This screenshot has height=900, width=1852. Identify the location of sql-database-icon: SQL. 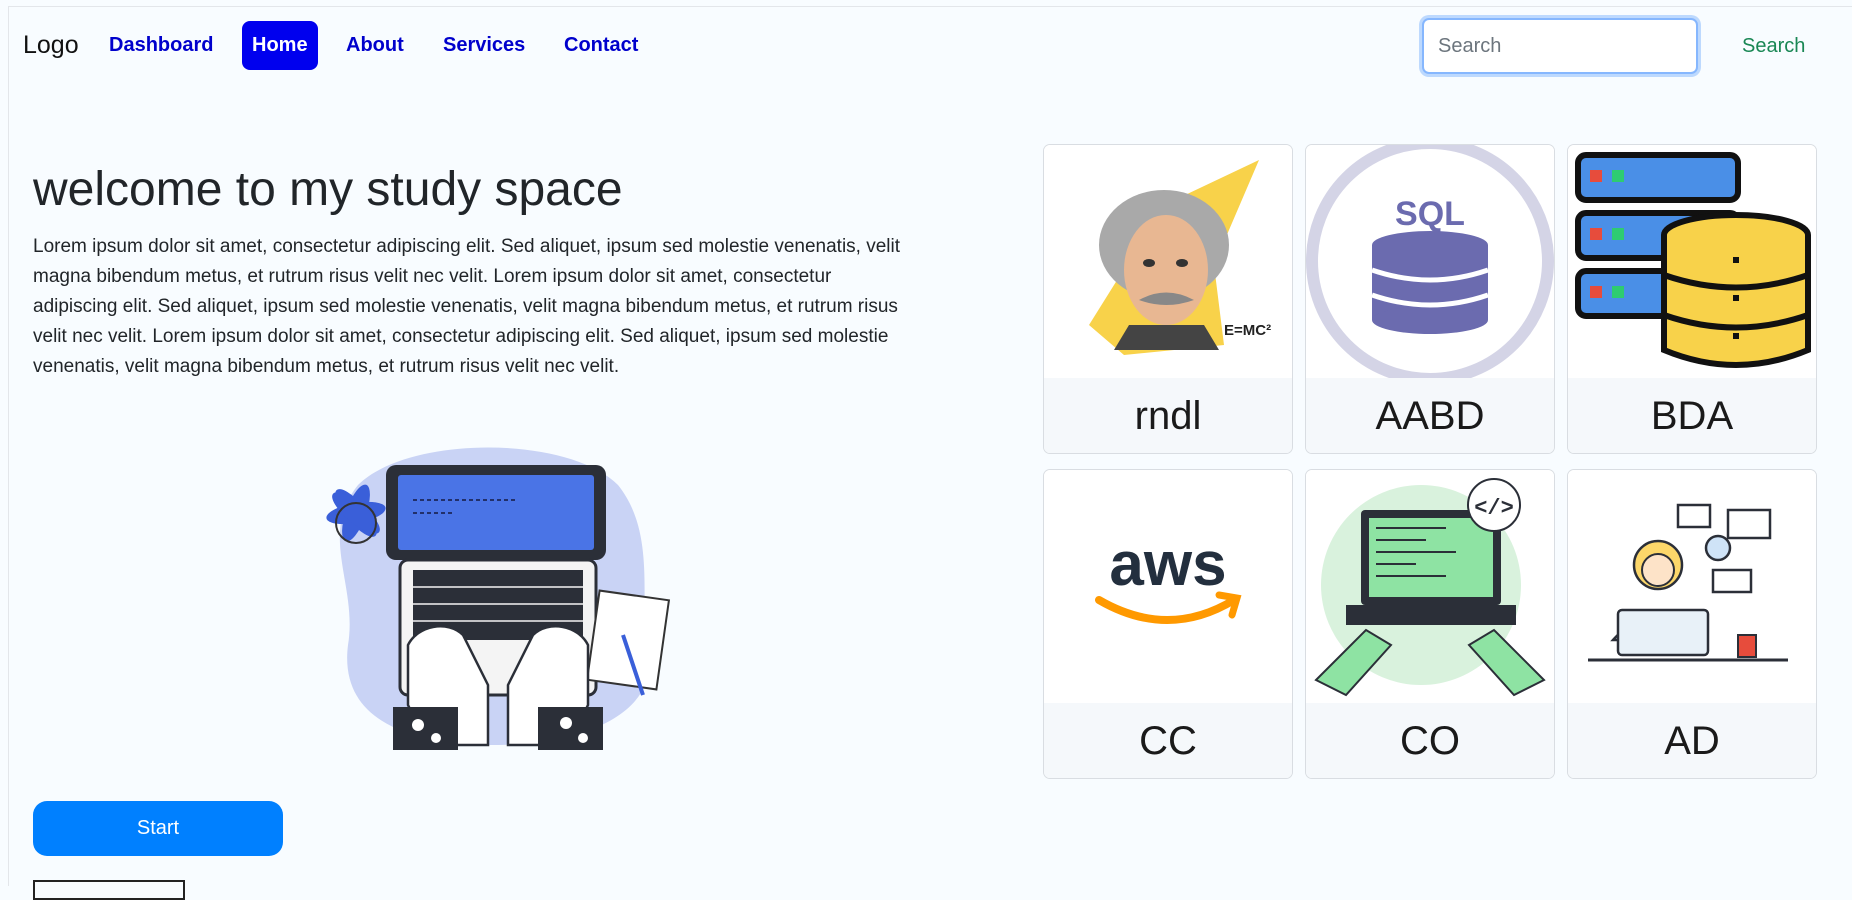
(1430, 261).